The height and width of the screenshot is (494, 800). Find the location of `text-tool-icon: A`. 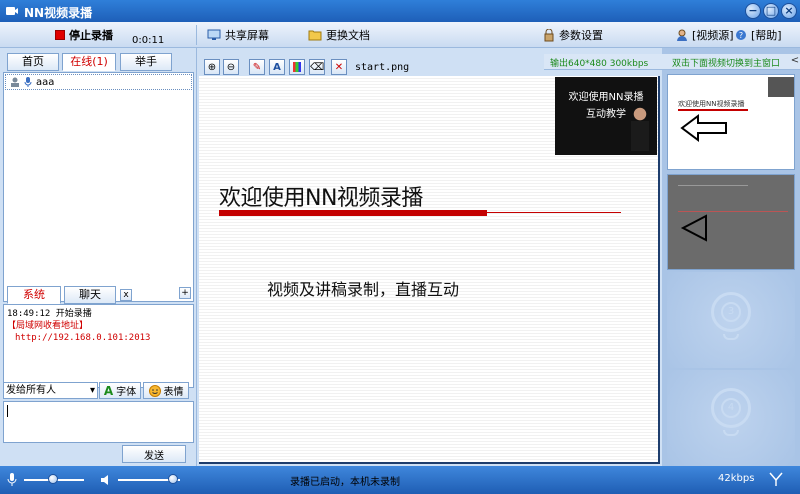

text-tool-icon: A is located at coordinates (277, 67).